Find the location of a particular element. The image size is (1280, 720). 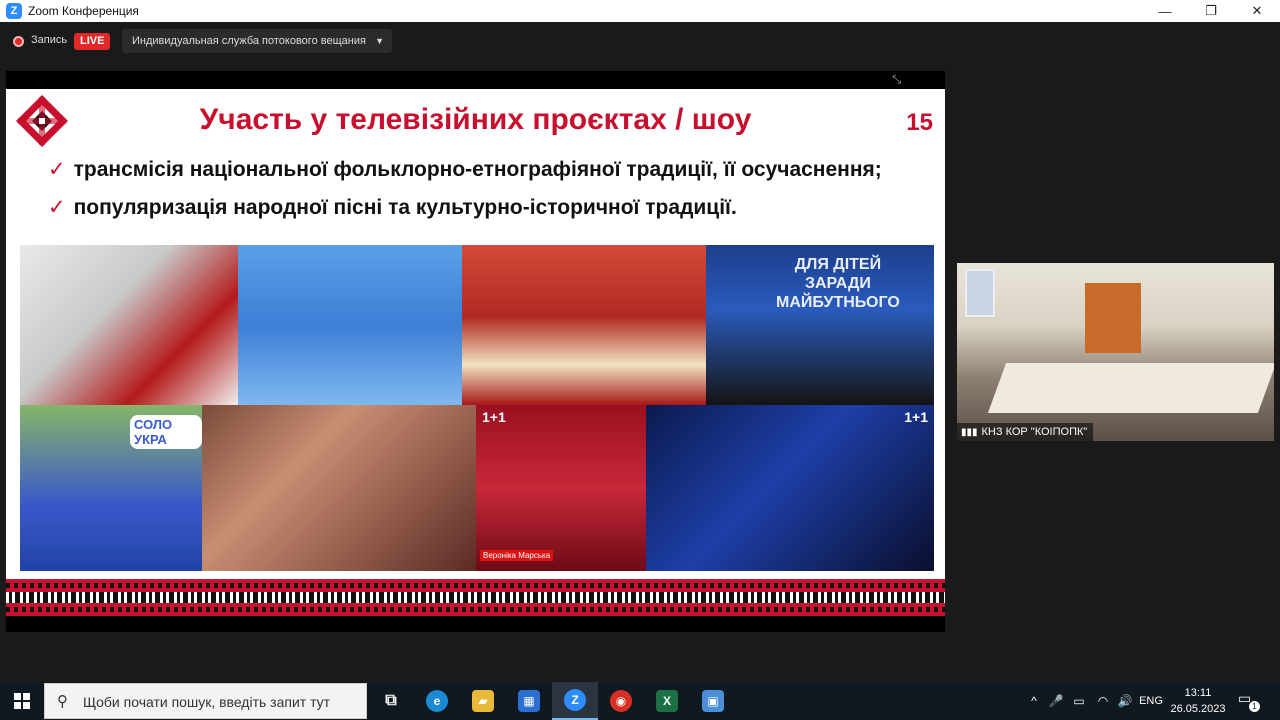

wifi-icon: ◠ is located at coordinates (1103, 701).